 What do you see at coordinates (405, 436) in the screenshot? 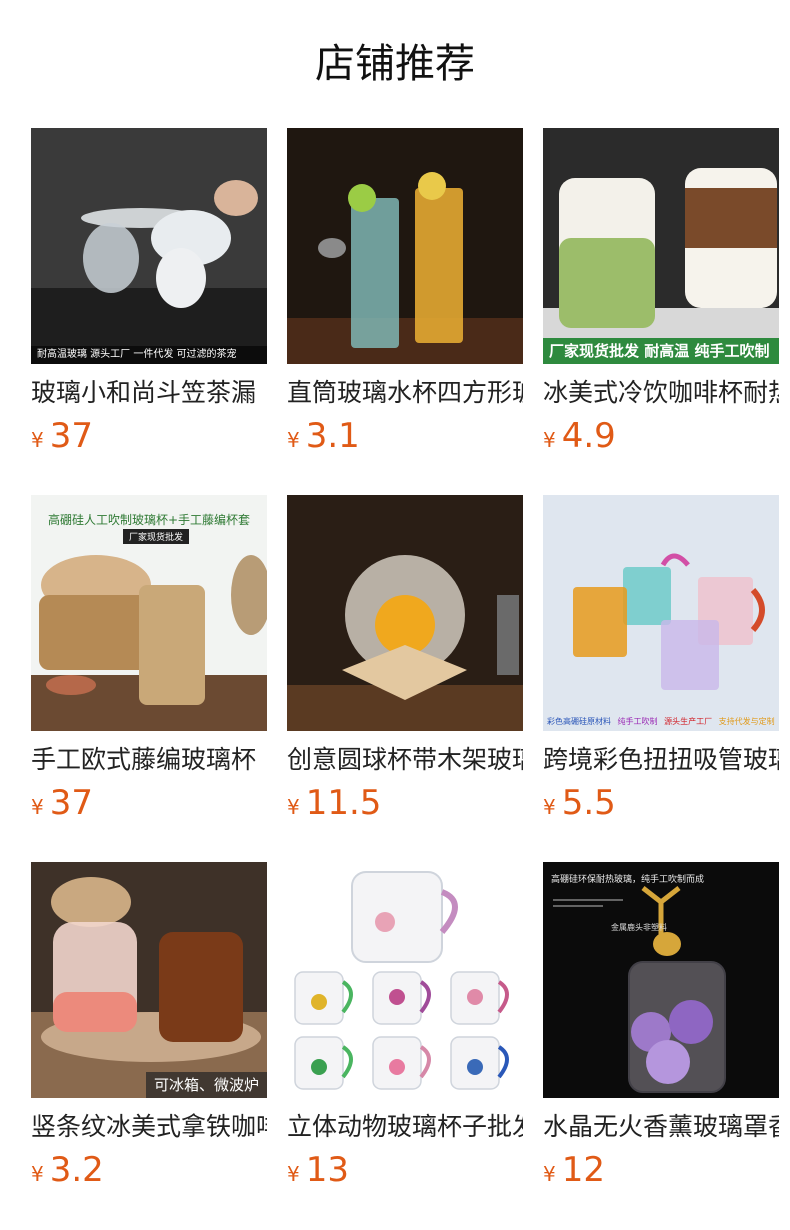
I see `price-row: ¥3.1` at bounding box center [405, 436].